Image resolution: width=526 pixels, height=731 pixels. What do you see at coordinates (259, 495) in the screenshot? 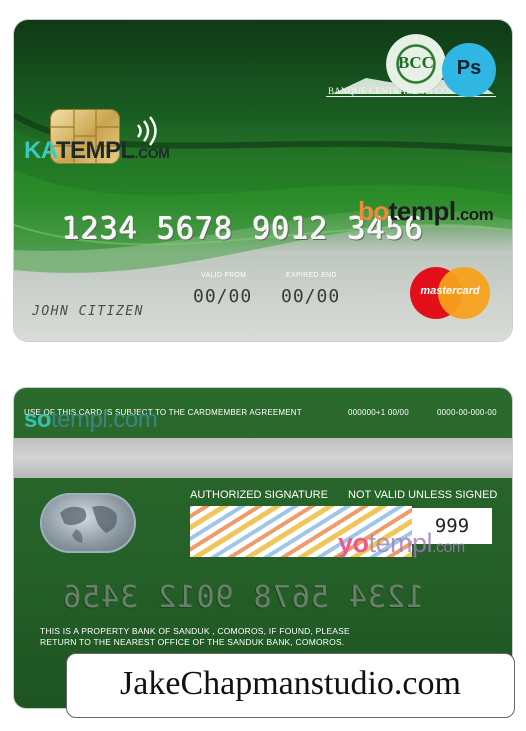
I see `authorized-signature-label: AUTHORIZED SIGNATURE` at bounding box center [259, 495].